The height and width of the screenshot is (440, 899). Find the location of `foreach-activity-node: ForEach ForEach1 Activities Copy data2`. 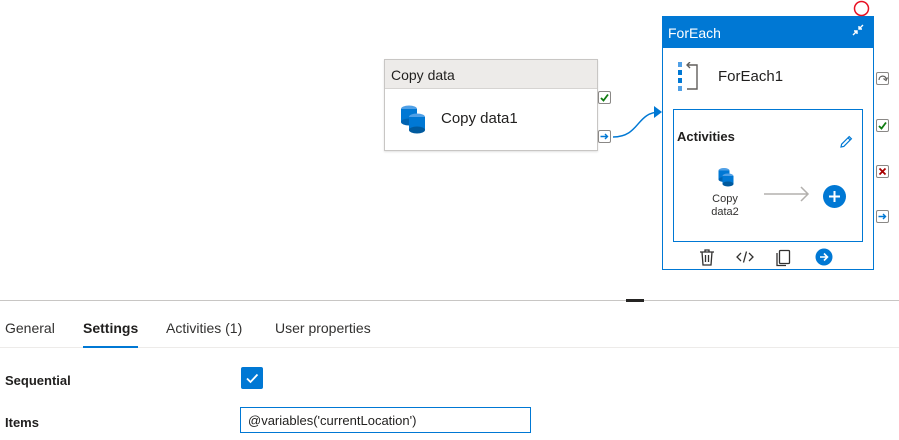

foreach-activity-node: ForEach ForEach1 Activities Copy data2 is located at coordinates (768, 143).